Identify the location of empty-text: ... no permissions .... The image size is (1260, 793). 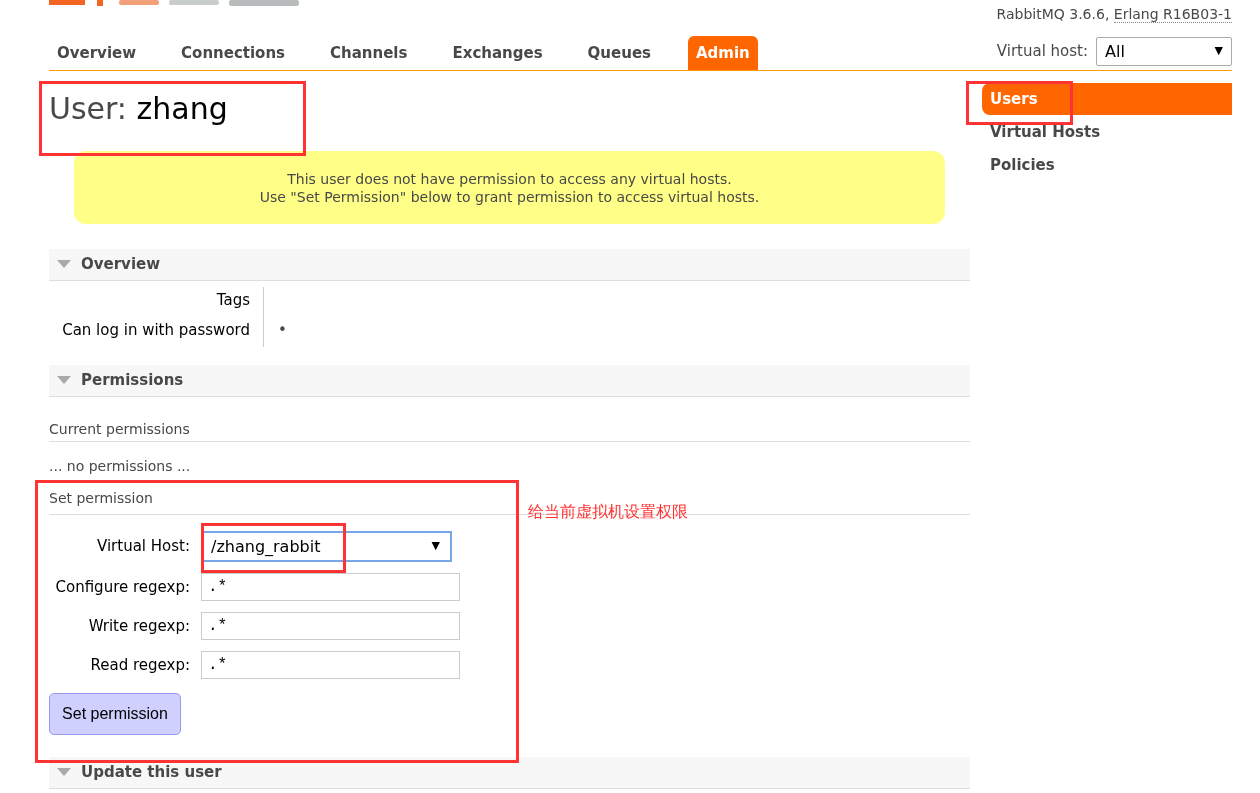
(120, 466).